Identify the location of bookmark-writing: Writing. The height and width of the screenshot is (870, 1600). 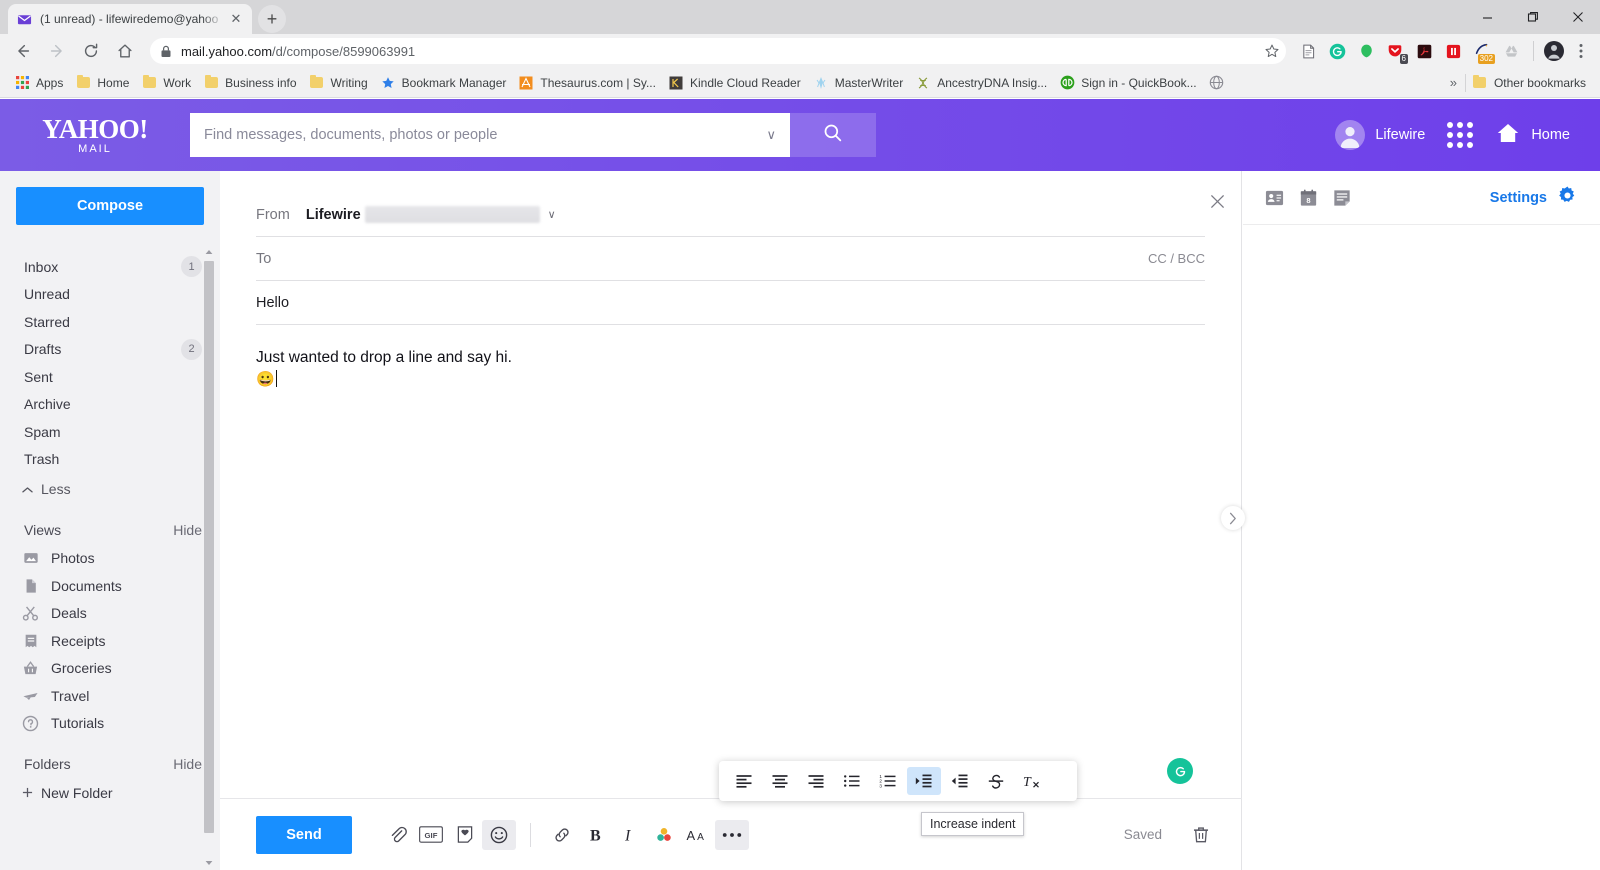
(338, 83).